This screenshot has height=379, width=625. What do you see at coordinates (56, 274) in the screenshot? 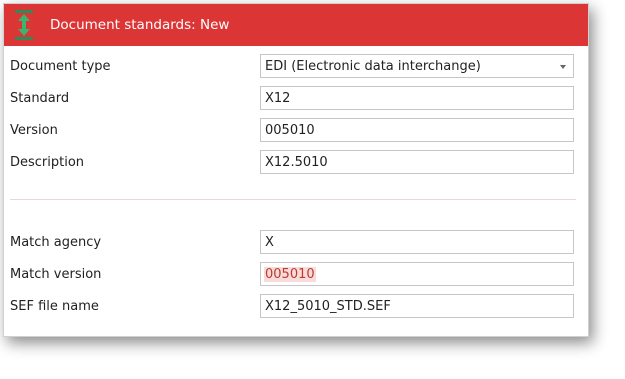
I see `match-version-label: Match version` at bounding box center [56, 274].